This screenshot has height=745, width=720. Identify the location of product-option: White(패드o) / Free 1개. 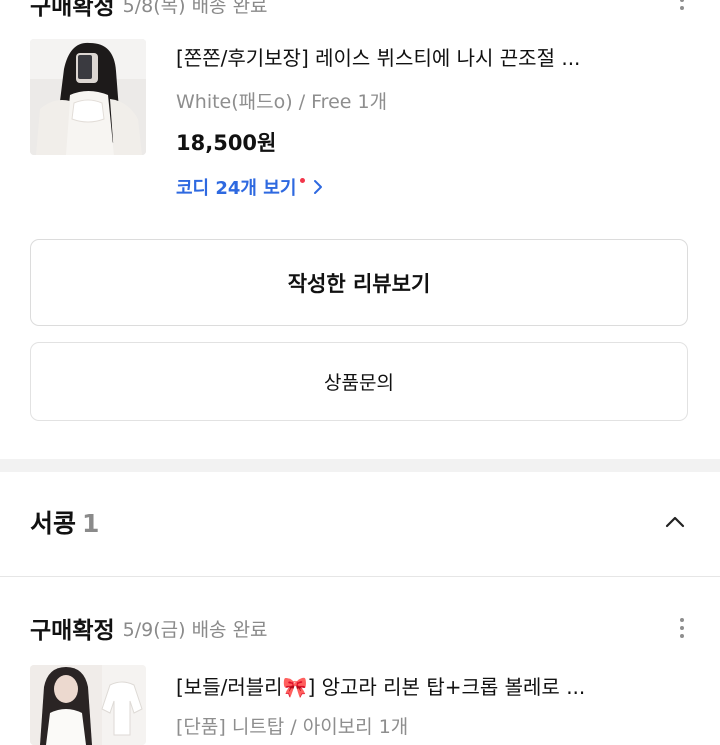
(282, 102).